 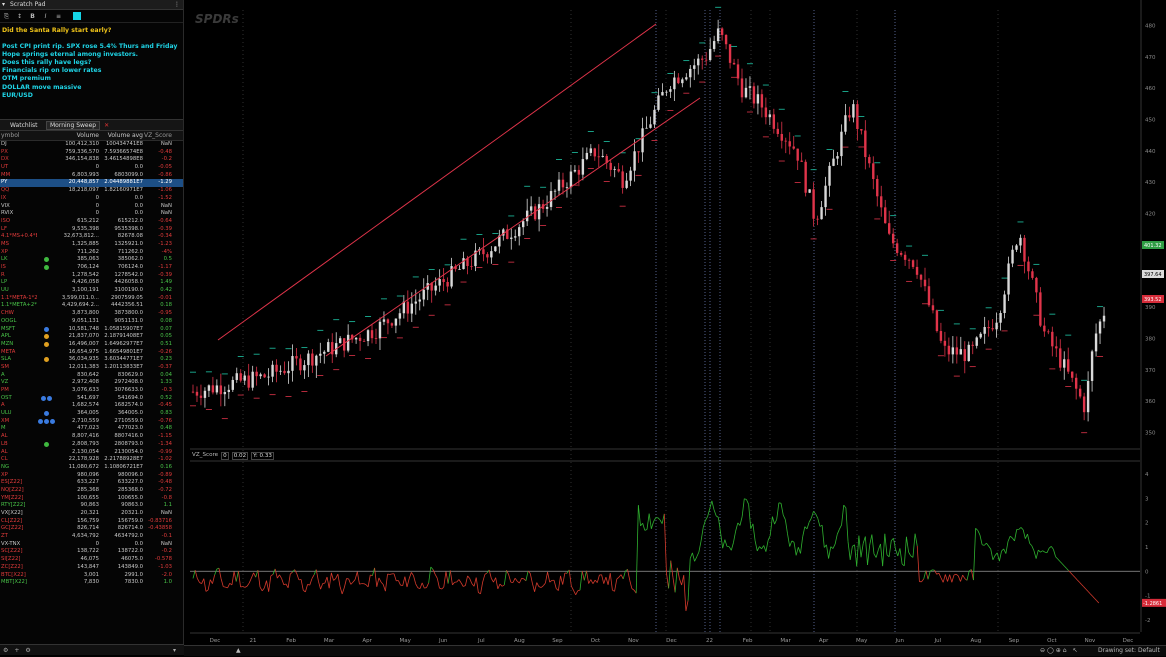 I want to click on watchlist-row: MSFT10,581,7481.05815907E70.07, so click(x=91, y=330).